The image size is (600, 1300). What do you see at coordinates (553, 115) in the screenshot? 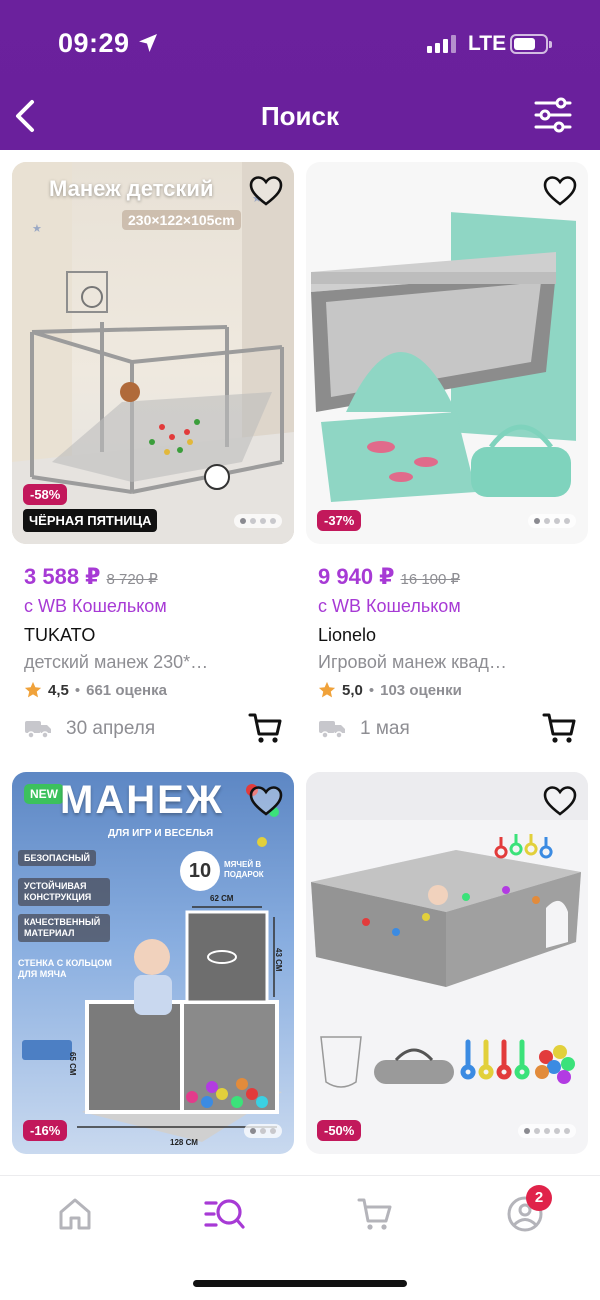
I see `filter-settings-button` at bounding box center [553, 115].